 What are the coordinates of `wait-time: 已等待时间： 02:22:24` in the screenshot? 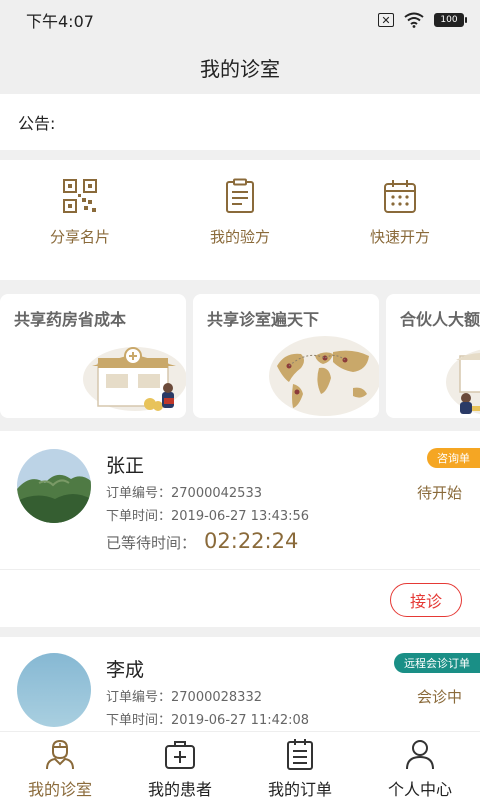 It's located at (202, 541).